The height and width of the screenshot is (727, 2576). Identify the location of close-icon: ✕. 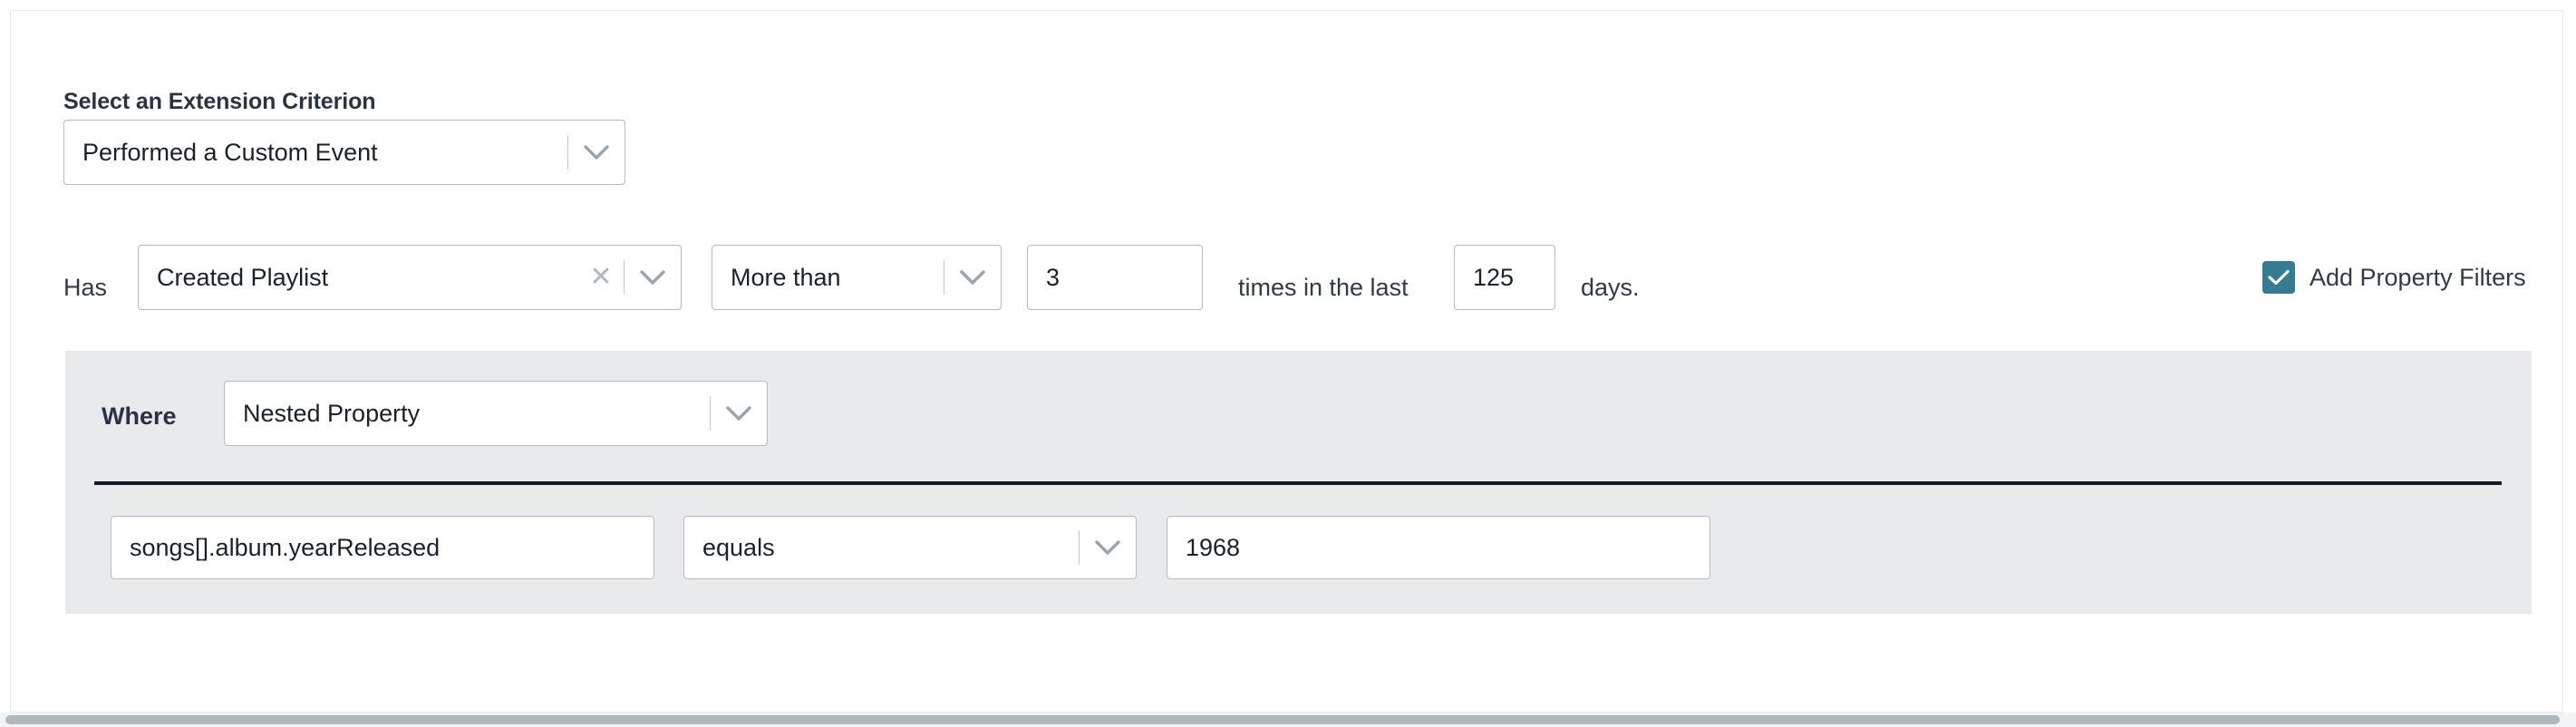
(601, 277).